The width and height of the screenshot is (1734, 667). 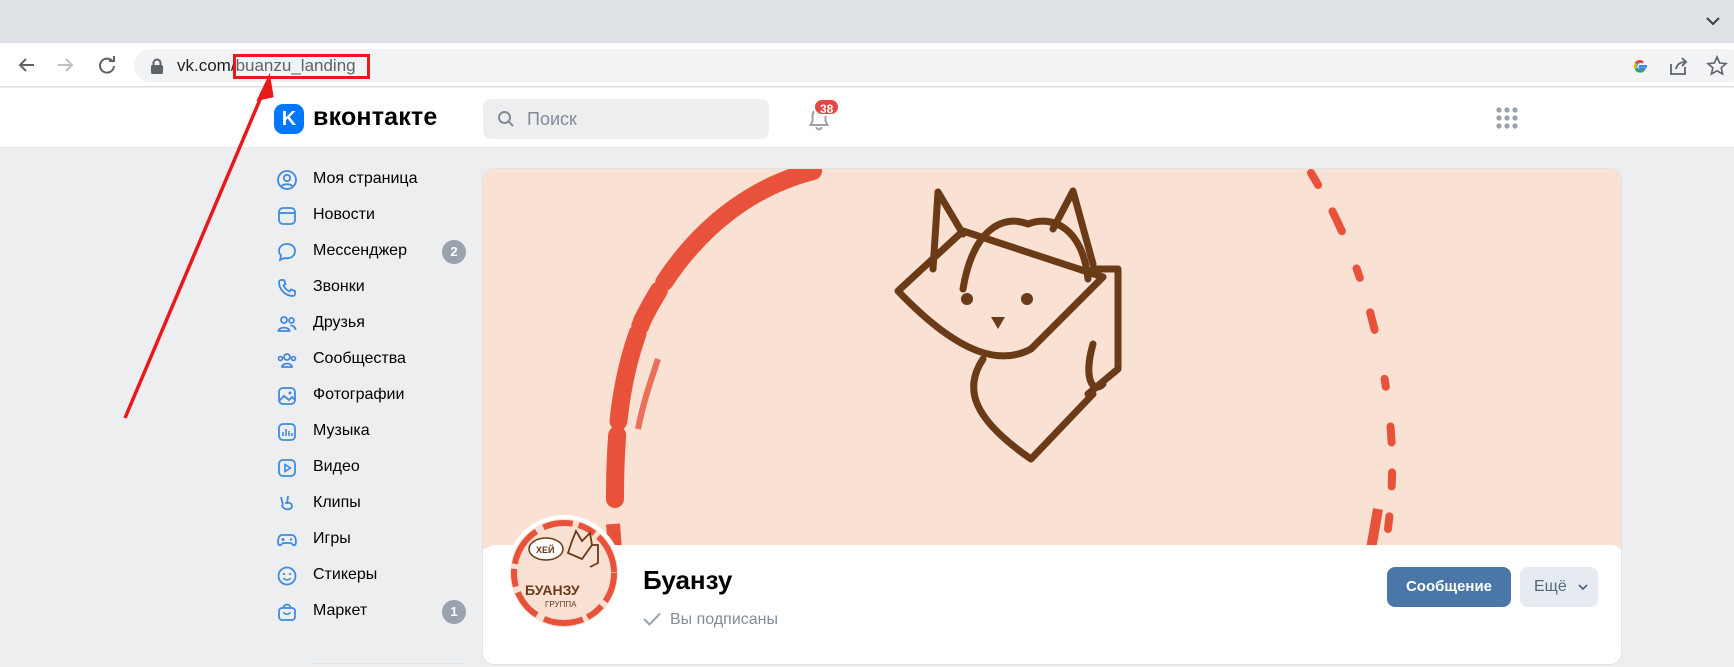 What do you see at coordinates (372, 540) in the screenshot?
I see `sidebar-item-games: Игры` at bounding box center [372, 540].